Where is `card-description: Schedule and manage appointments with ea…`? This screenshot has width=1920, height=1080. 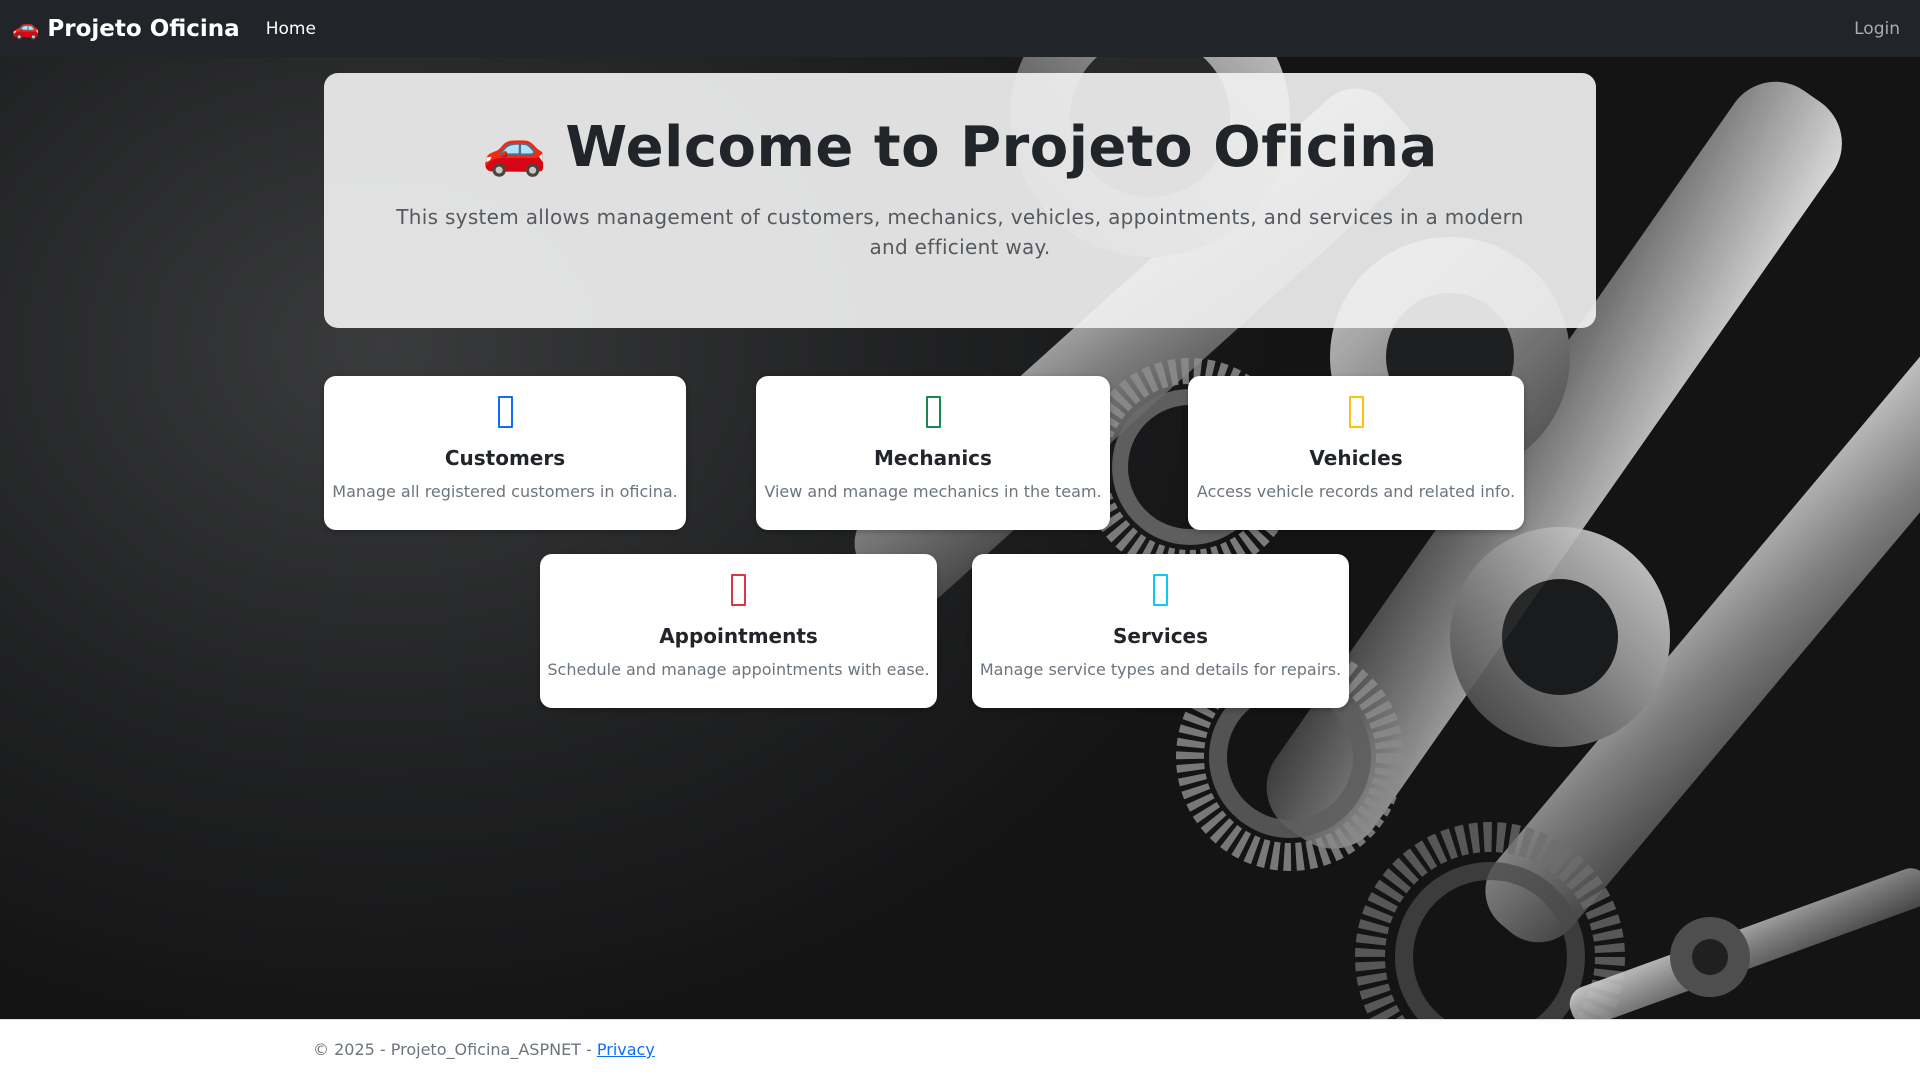
card-description: Schedule and manage appointments with ea… is located at coordinates (738, 669).